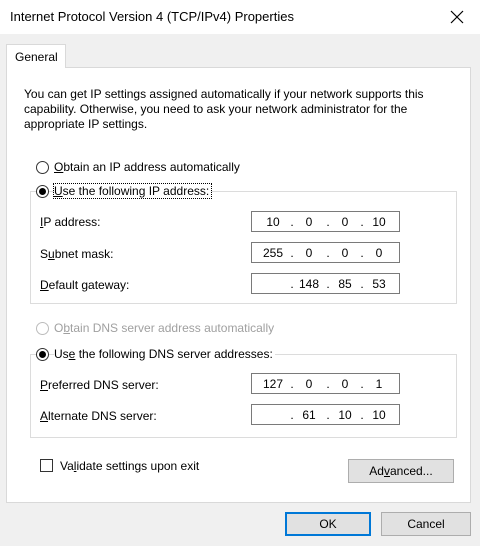  What do you see at coordinates (99, 385) in the screenshot?
I see `preferred-dns-label: Preferred DNS server:` at bounding box center [99, 385].